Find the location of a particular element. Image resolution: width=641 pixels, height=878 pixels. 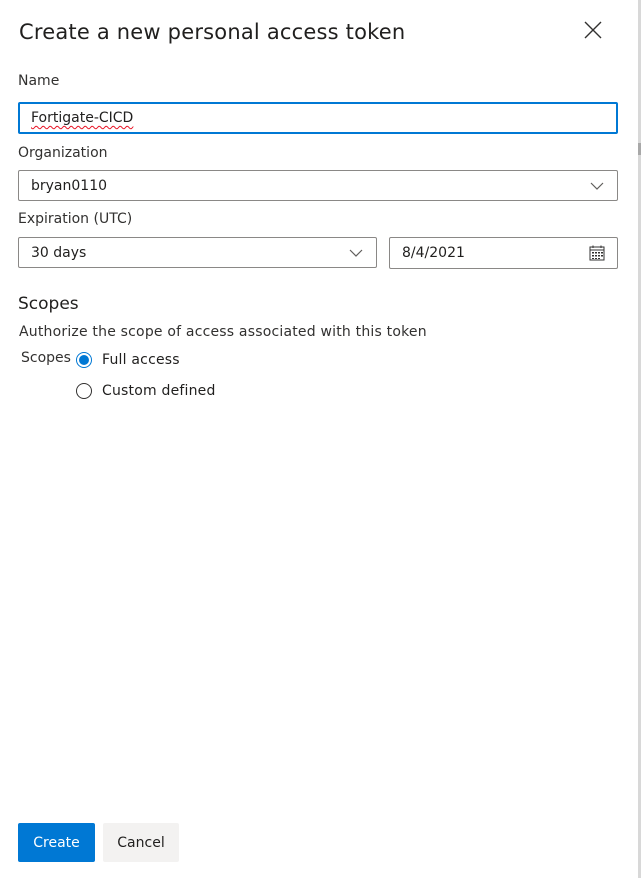

radio-button is located at coordinates (84, 391).